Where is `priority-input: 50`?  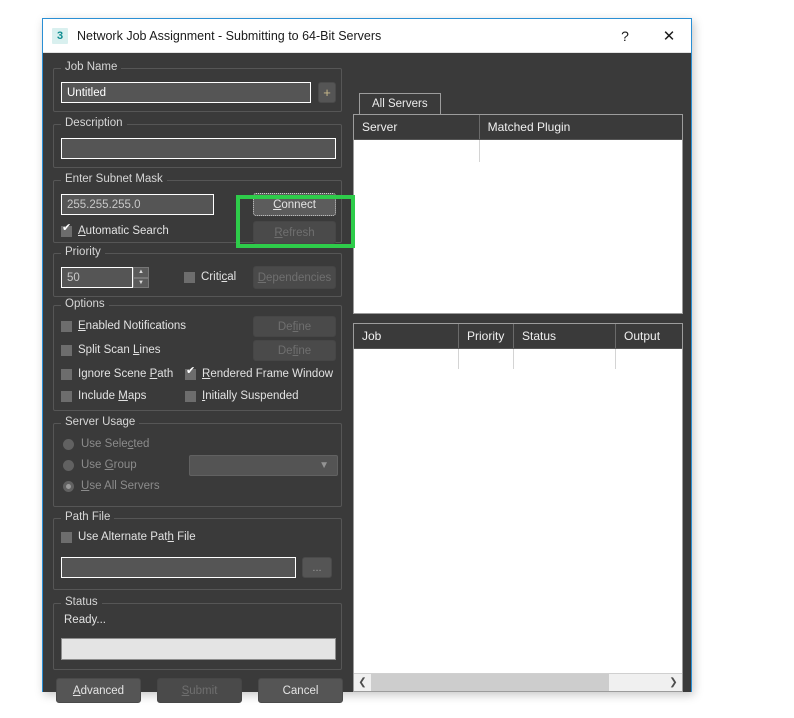 priority-input: 50 is located at coordinates (97, 277).